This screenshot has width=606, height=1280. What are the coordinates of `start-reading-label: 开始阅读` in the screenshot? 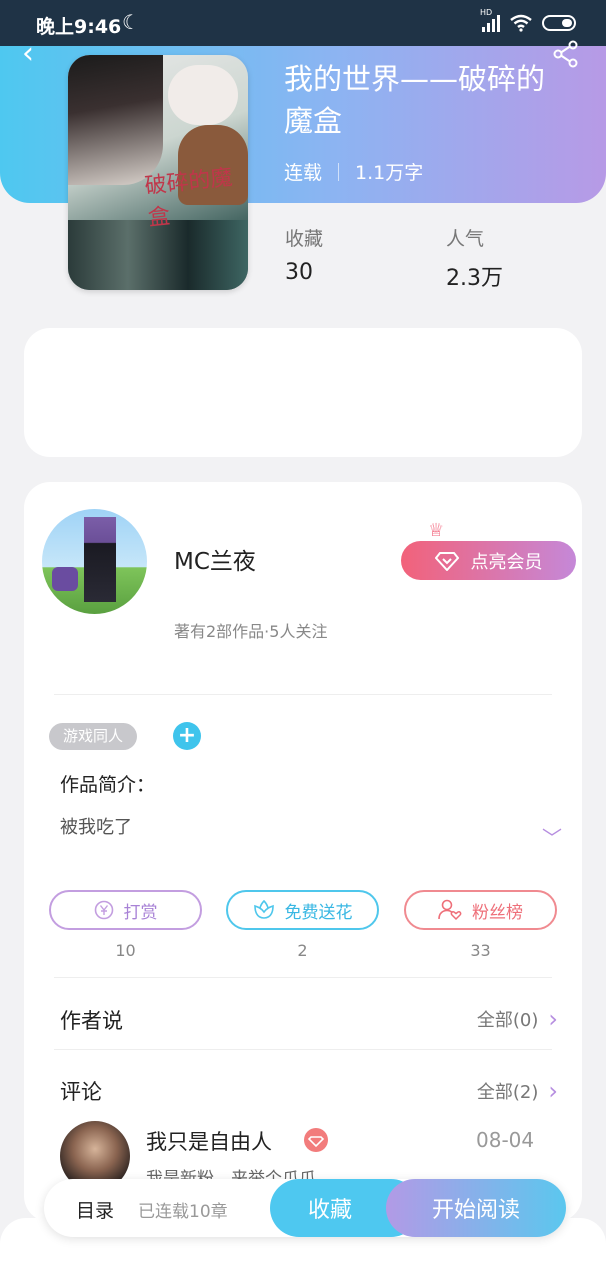 It's located at (475, 1210).